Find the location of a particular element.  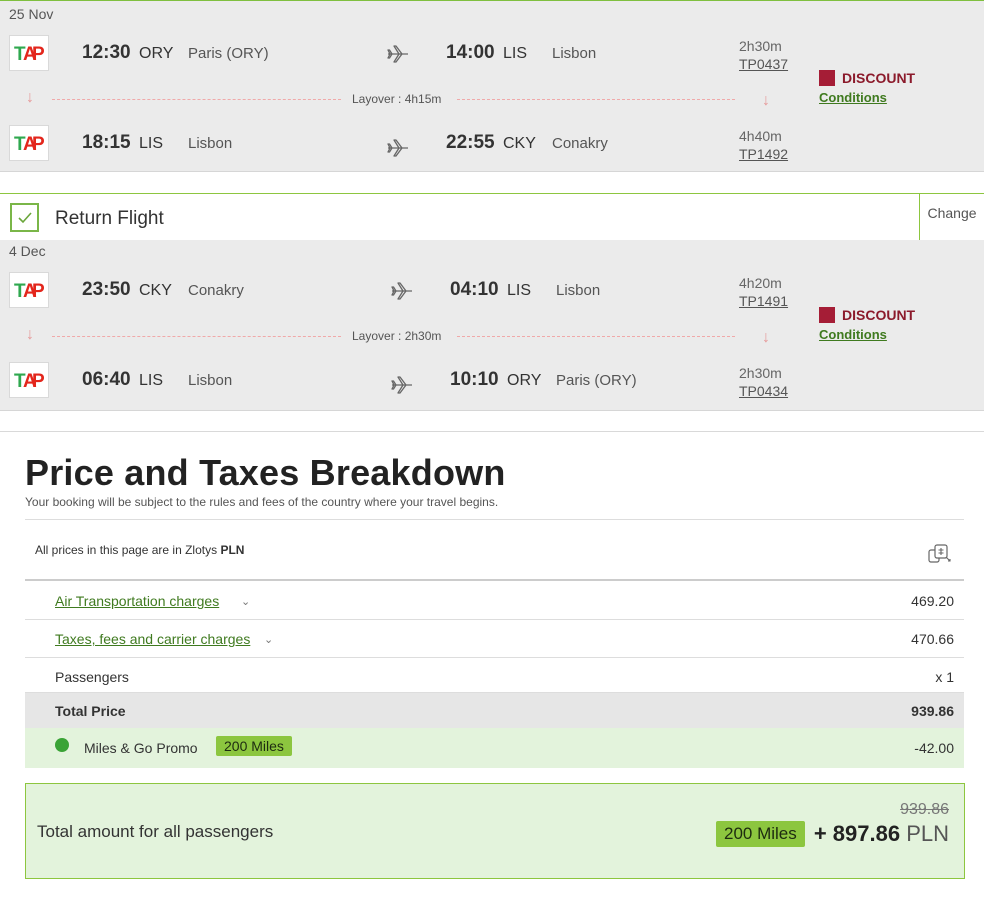

outbound-date: 25 Nov is located at coordinates (31, 14).